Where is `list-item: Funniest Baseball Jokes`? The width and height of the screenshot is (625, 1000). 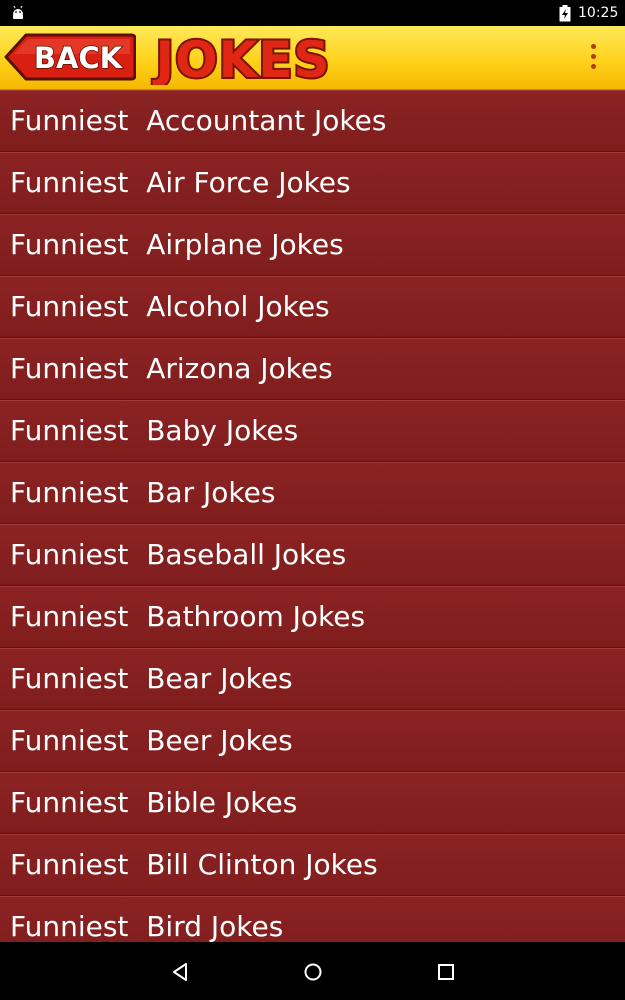
list-item: Funniest Baseball Jokes is located at coordinates (312, 555).